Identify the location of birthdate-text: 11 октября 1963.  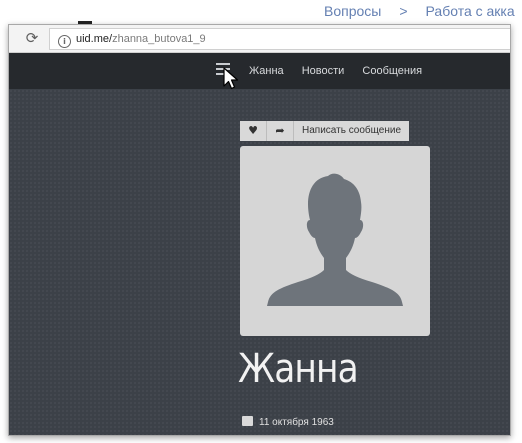
(296, 422).